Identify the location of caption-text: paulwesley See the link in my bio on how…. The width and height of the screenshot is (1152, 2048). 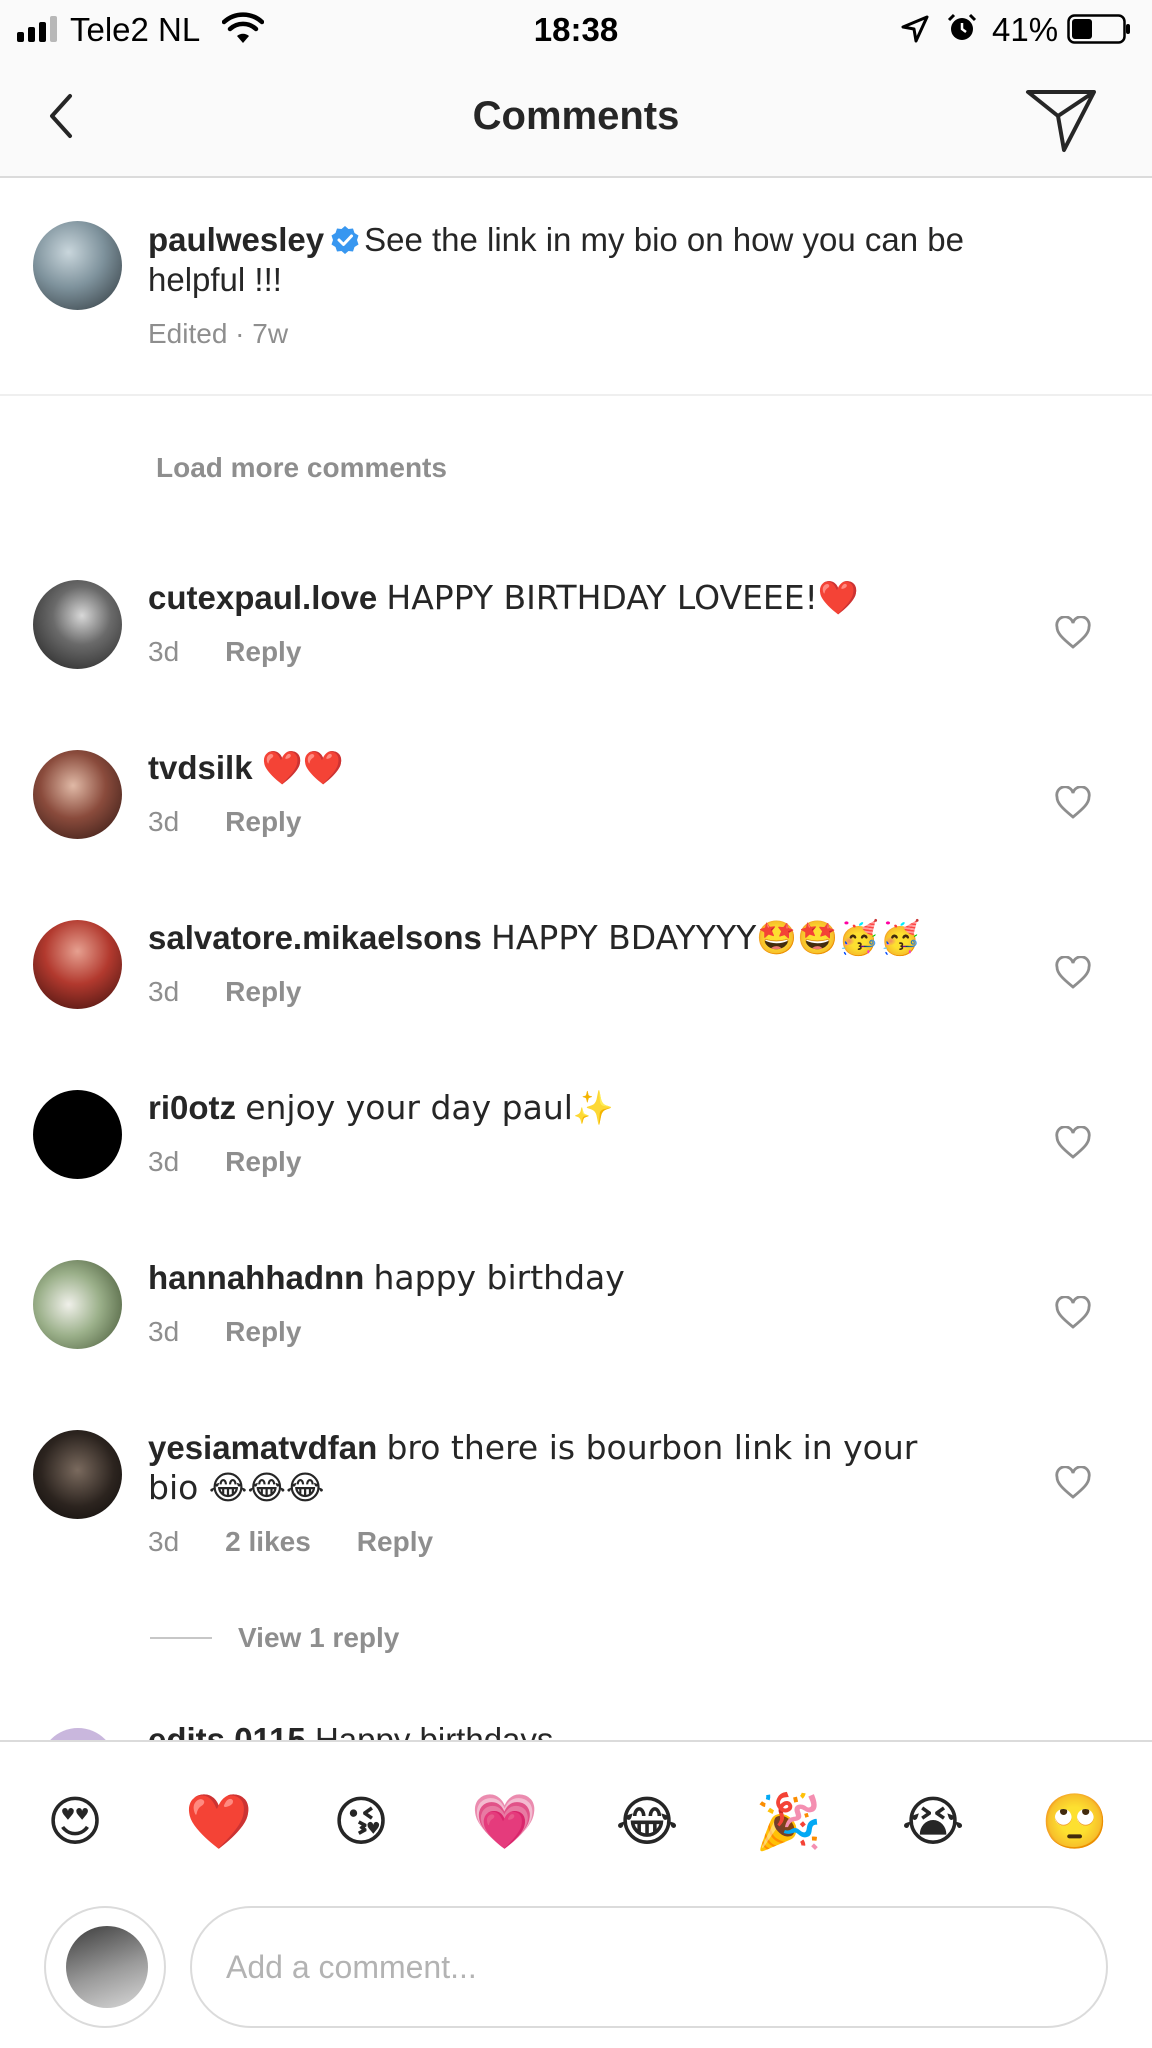
(598, 260).